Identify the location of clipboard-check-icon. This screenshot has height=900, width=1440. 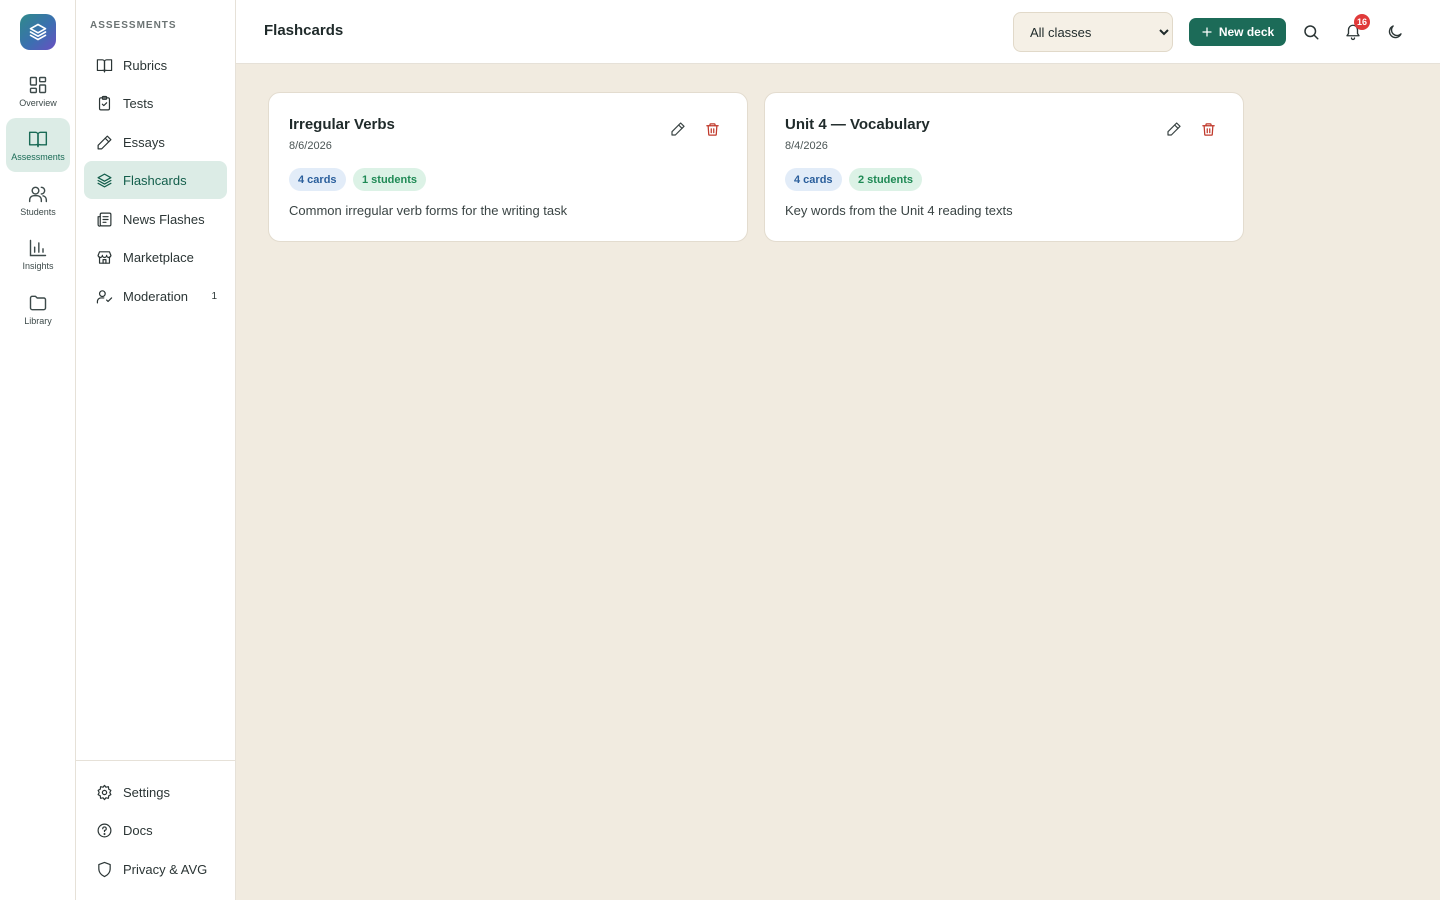
(104, 102).